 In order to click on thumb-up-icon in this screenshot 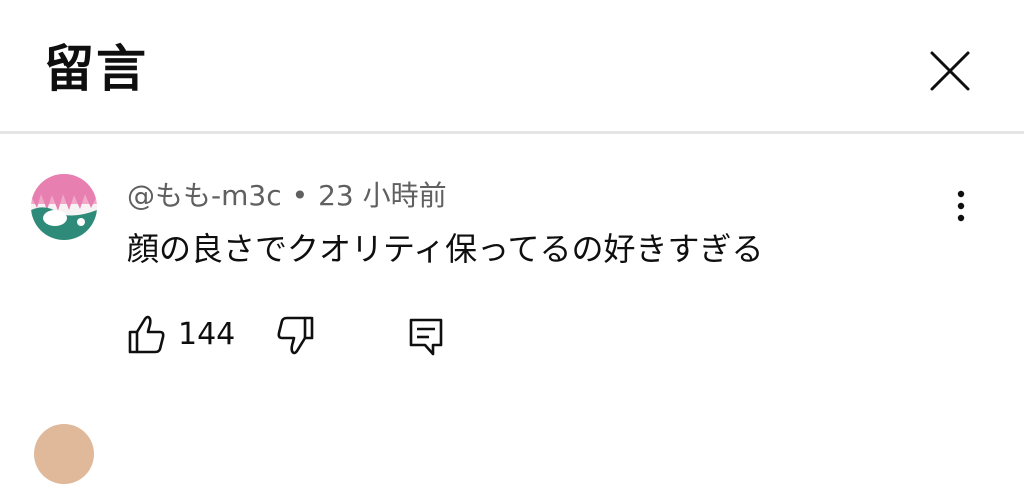, I will do `click(147, 335)`.